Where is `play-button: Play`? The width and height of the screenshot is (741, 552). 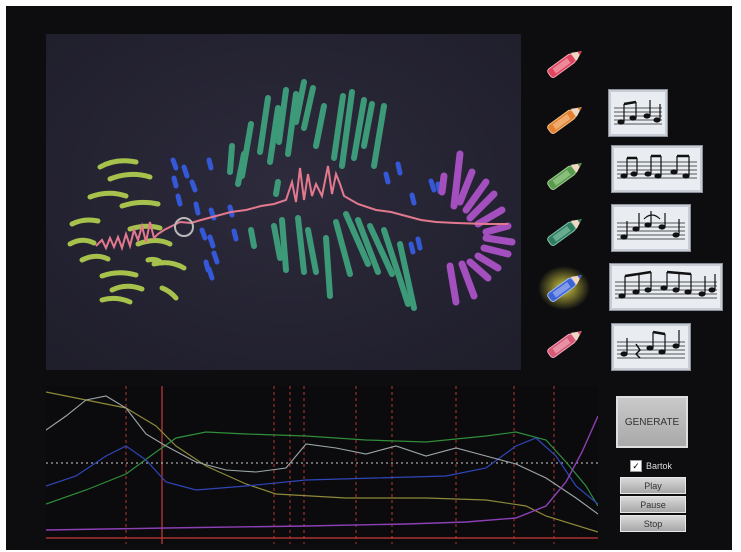 play-button: Play is located at coordinates (653, 485).